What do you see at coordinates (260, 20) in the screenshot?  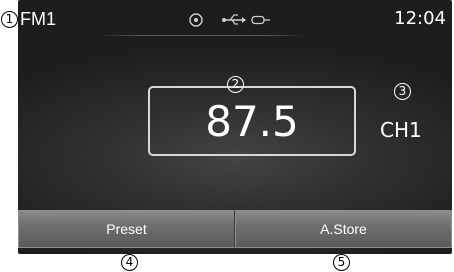 I see `aux-input-icon` at bounding box center [260, 20].